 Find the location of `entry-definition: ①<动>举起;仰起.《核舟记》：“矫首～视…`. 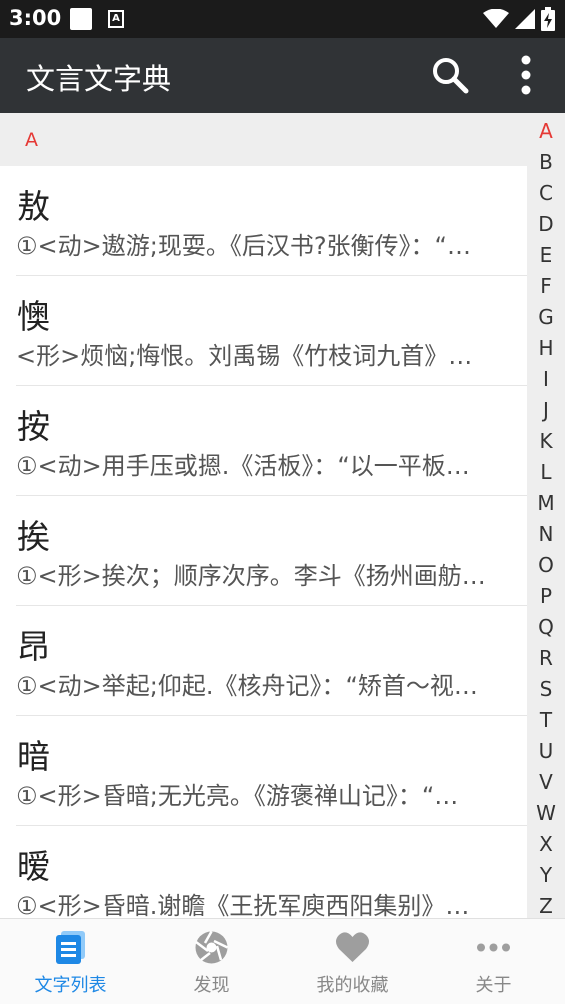

entry-definition: ①<动>举起;仰起.《核舟记》：“矫首～视… is located at coordinates (247, 686).